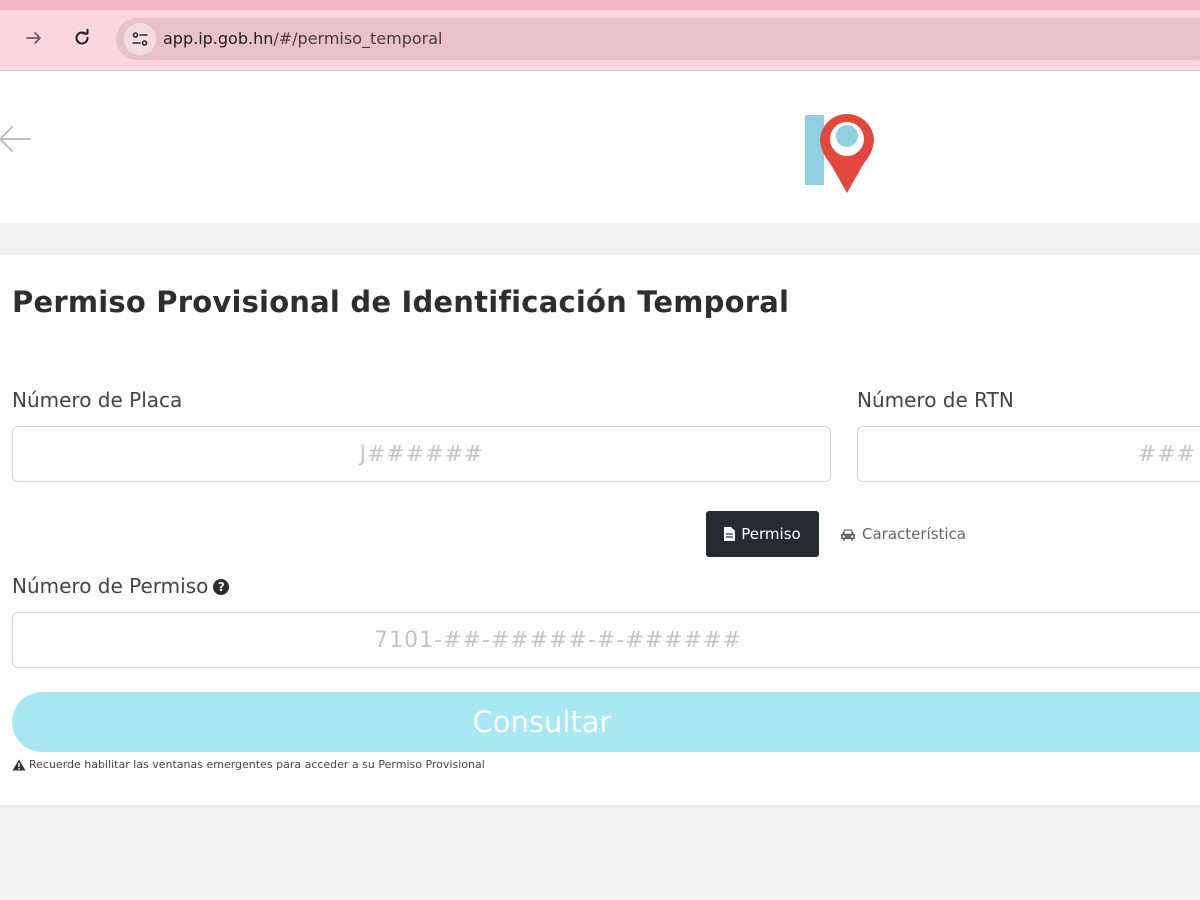  What do you see at coordinates (358, 38) in the screenshot?
I see `url-path: /#/permiso_temporal` at bounding box center [358, 38].